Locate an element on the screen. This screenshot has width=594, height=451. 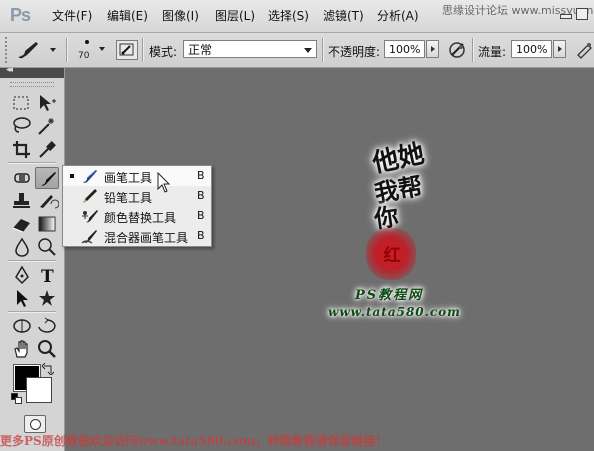
hand-tool is located at coordinates (22, 349).